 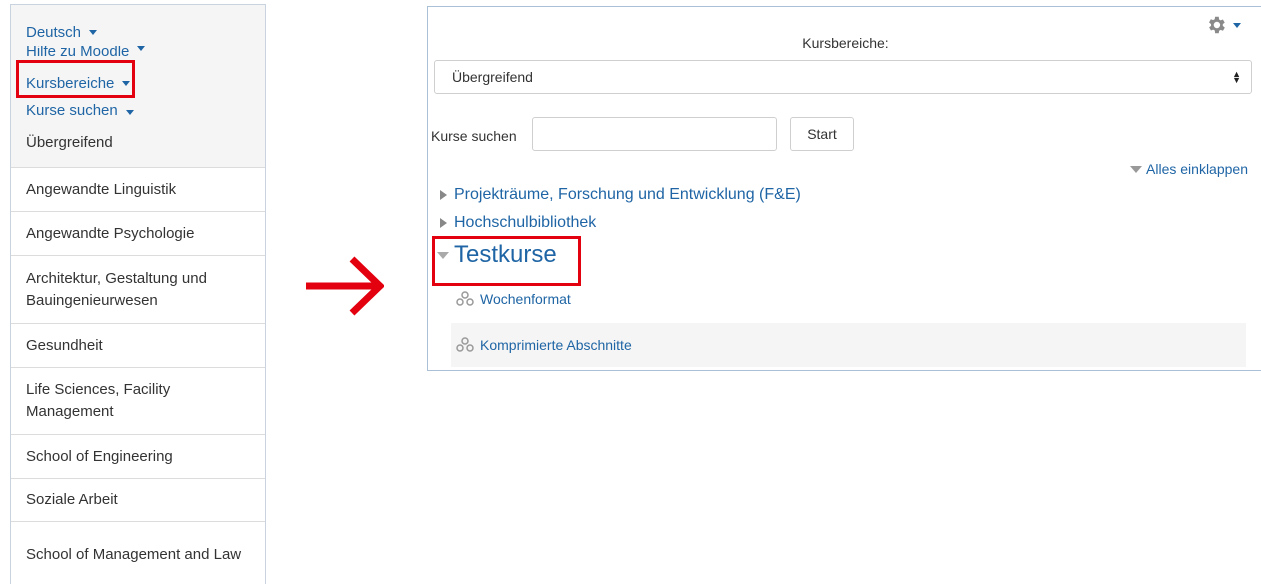 I want to click on category-item: Gesundheit, so click(x=138, y=346).